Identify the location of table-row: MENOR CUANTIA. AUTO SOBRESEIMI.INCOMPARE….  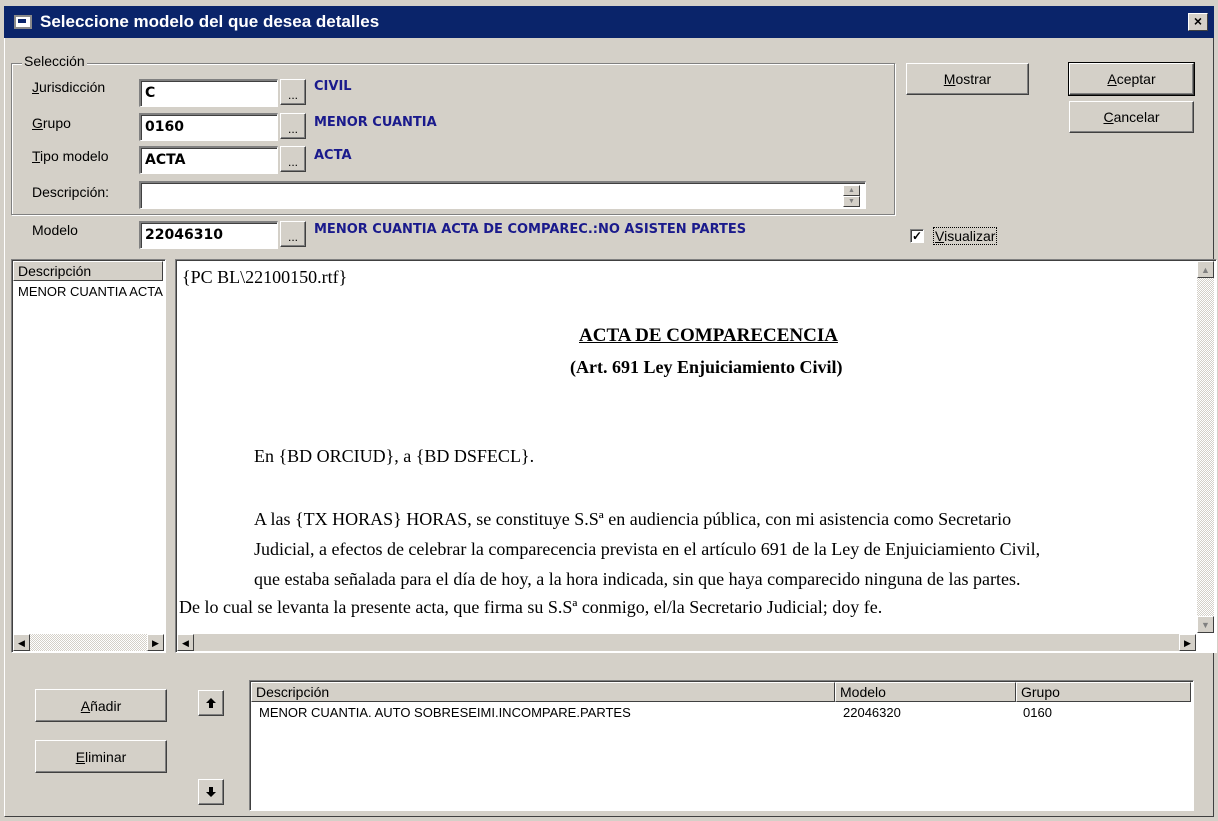
(721, 715).